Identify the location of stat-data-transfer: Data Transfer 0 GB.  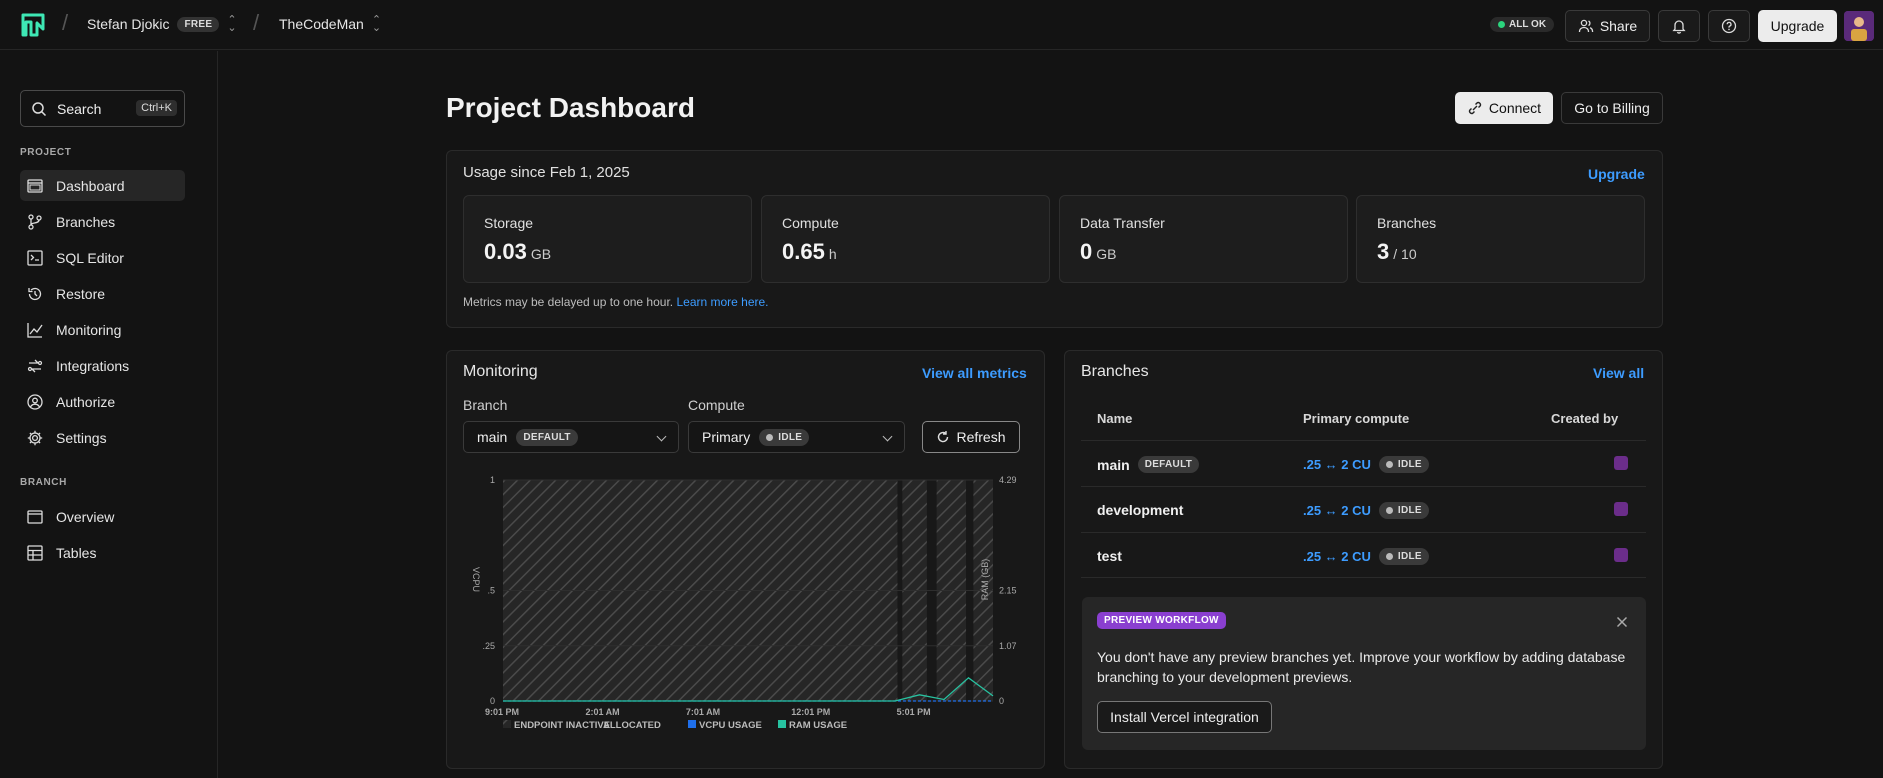
(1203, 239).